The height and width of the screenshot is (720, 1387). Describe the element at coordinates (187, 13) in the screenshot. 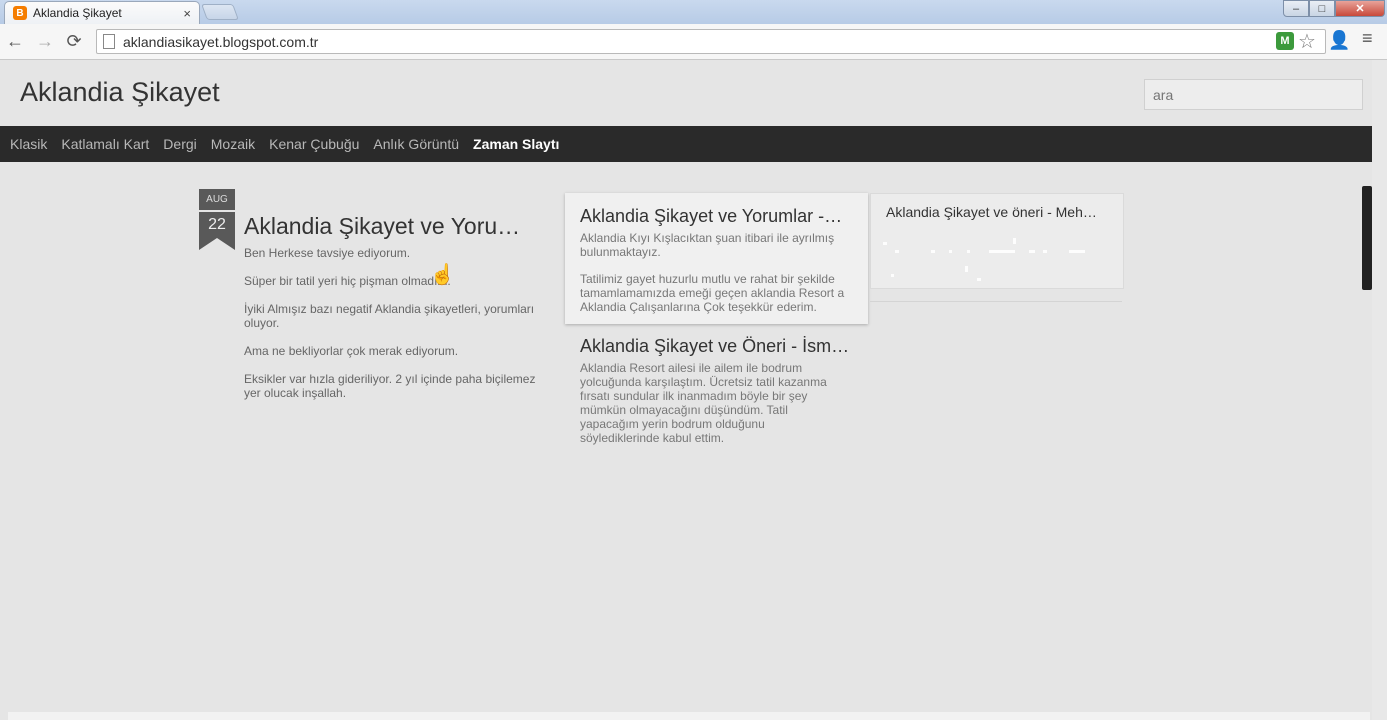

I see `tab-close-icon: ×` at that location.